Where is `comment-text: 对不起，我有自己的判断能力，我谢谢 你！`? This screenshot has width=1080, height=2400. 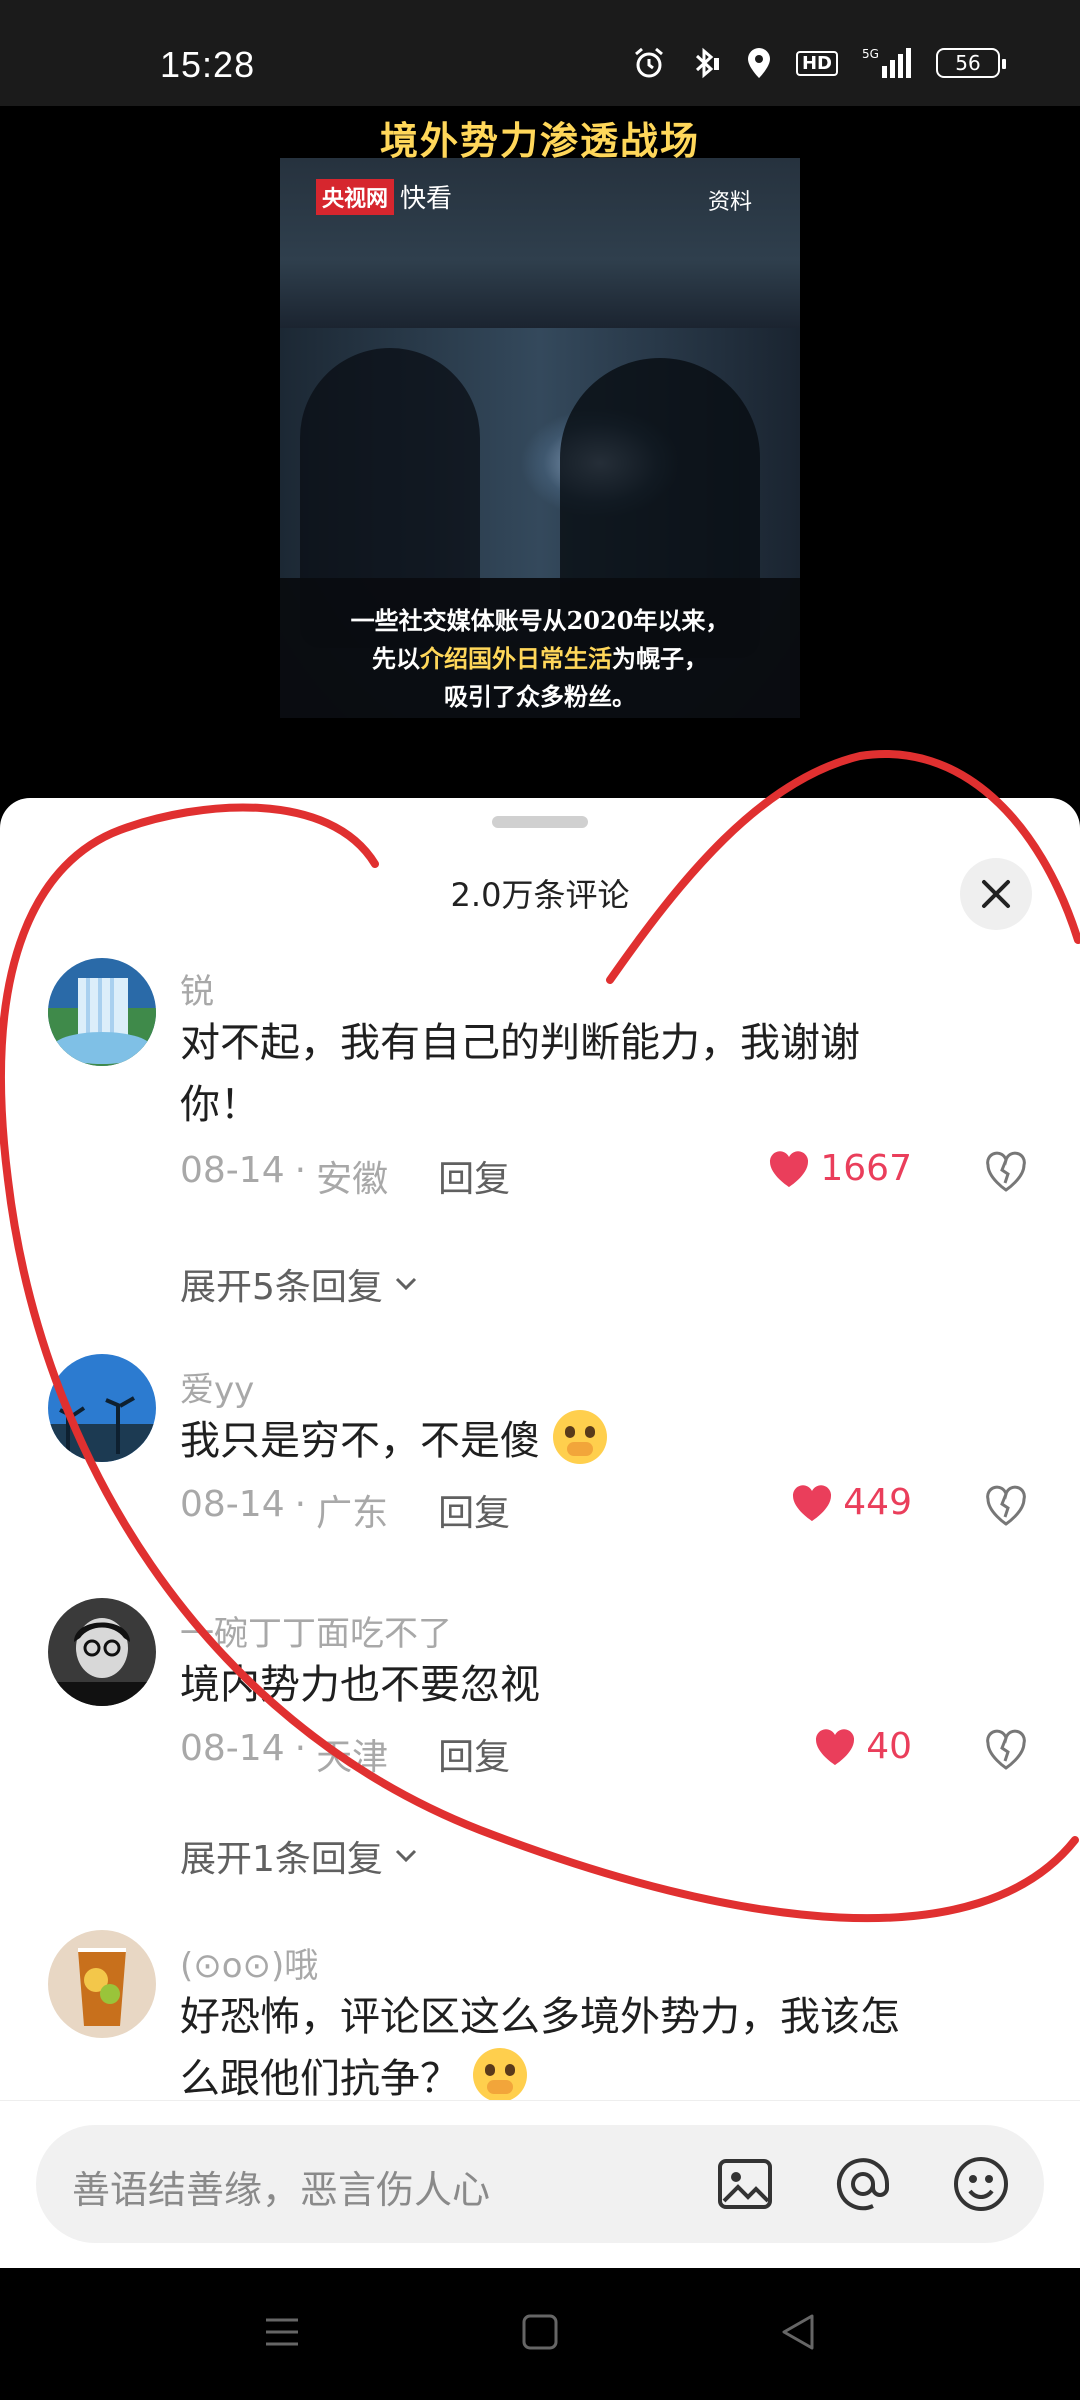 comment-text: 对不起，我有自己的判断能力，我谢谢 你！ is located at coordinates (520, 1074).